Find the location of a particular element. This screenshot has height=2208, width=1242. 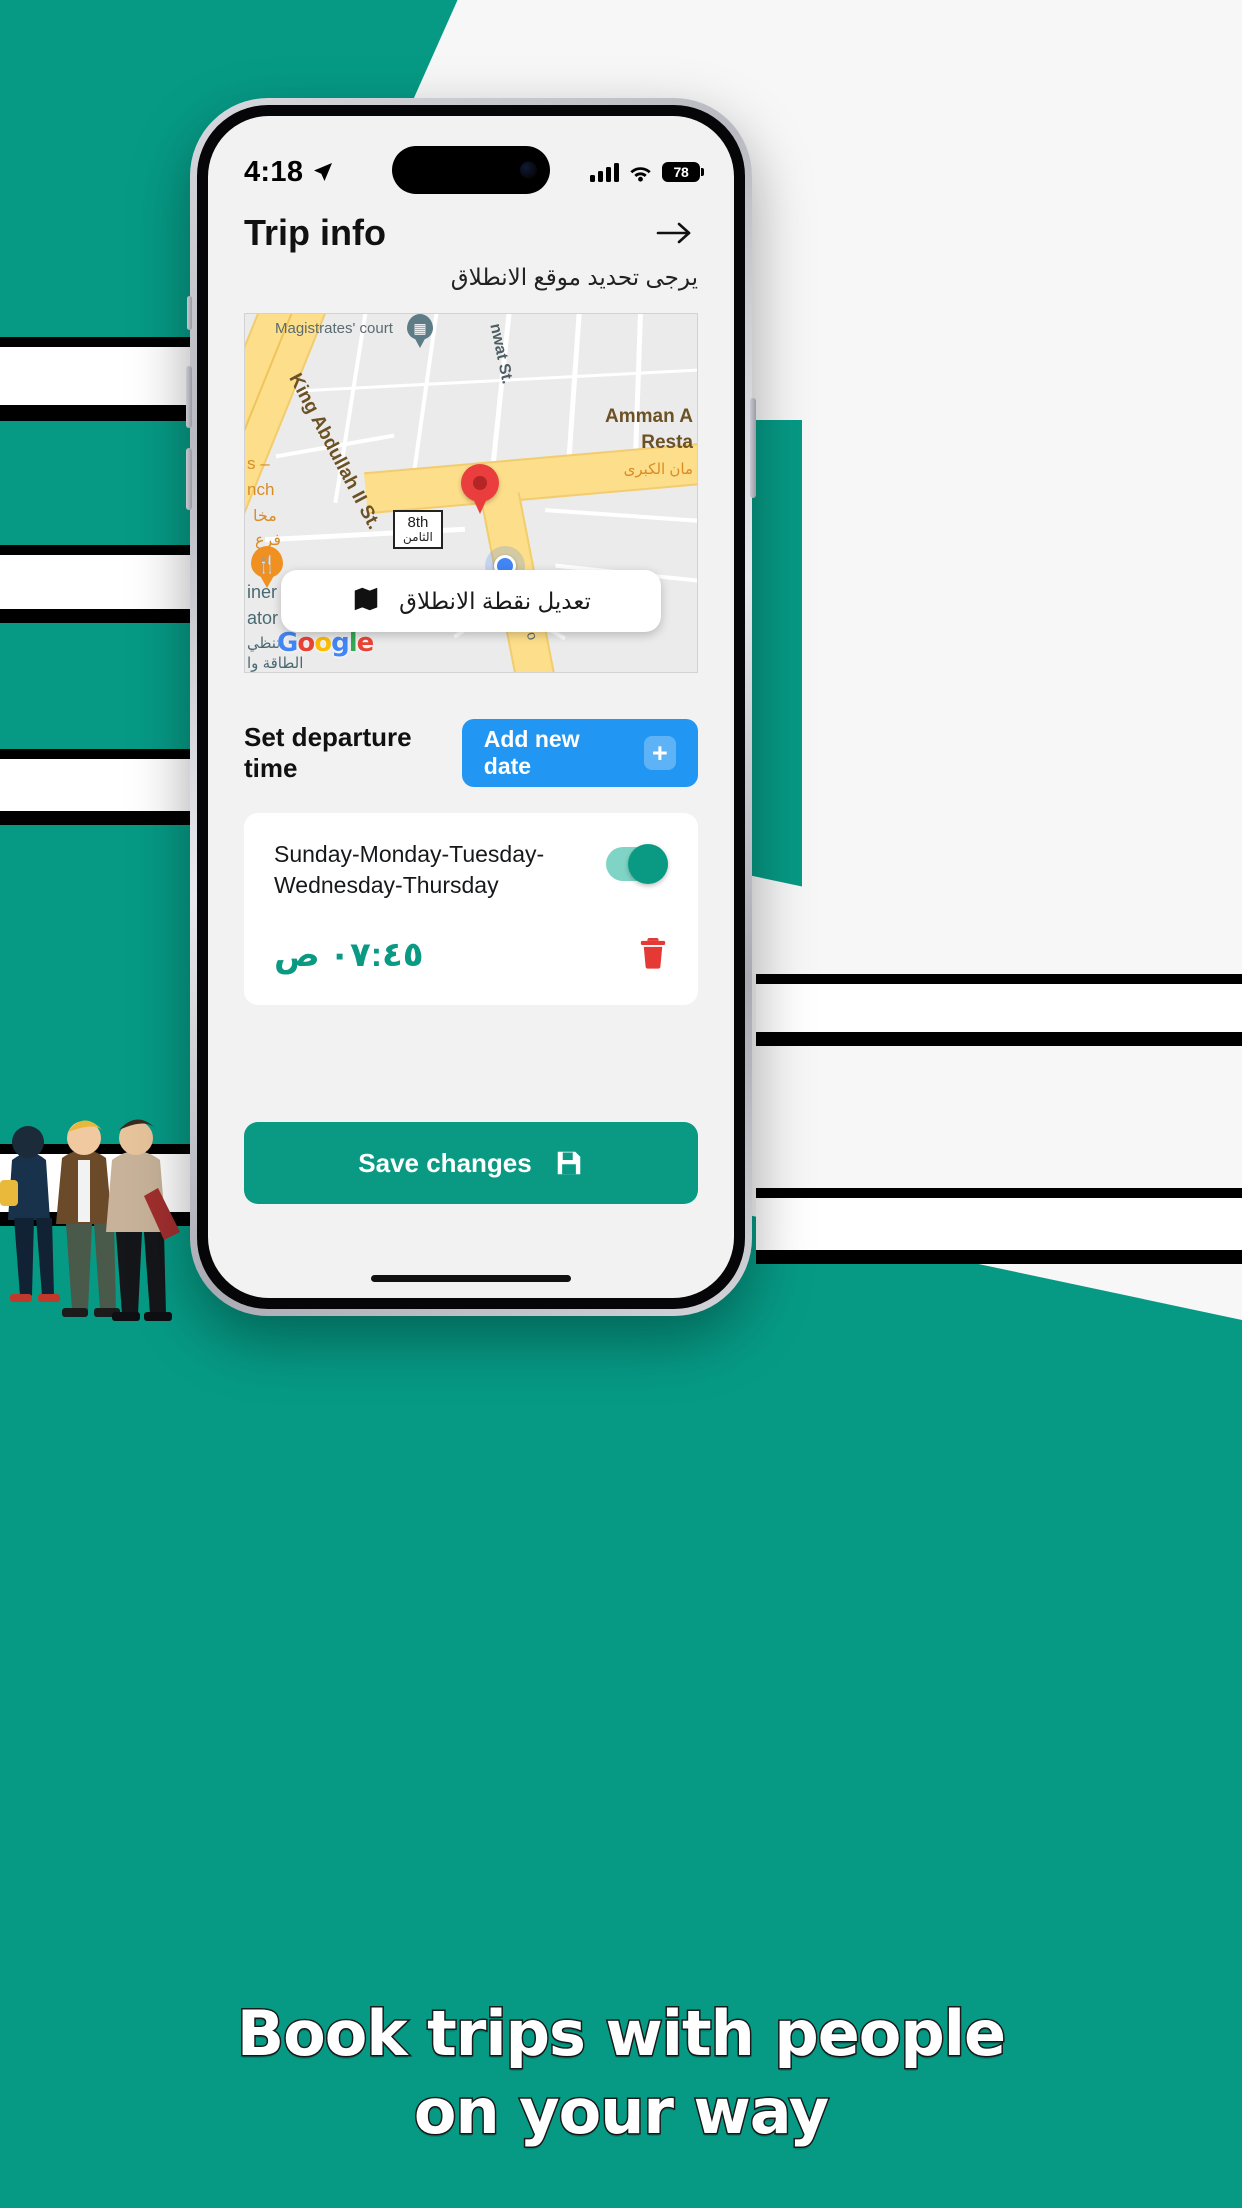

app-header: Trip info is located at coordinates (471, 233).